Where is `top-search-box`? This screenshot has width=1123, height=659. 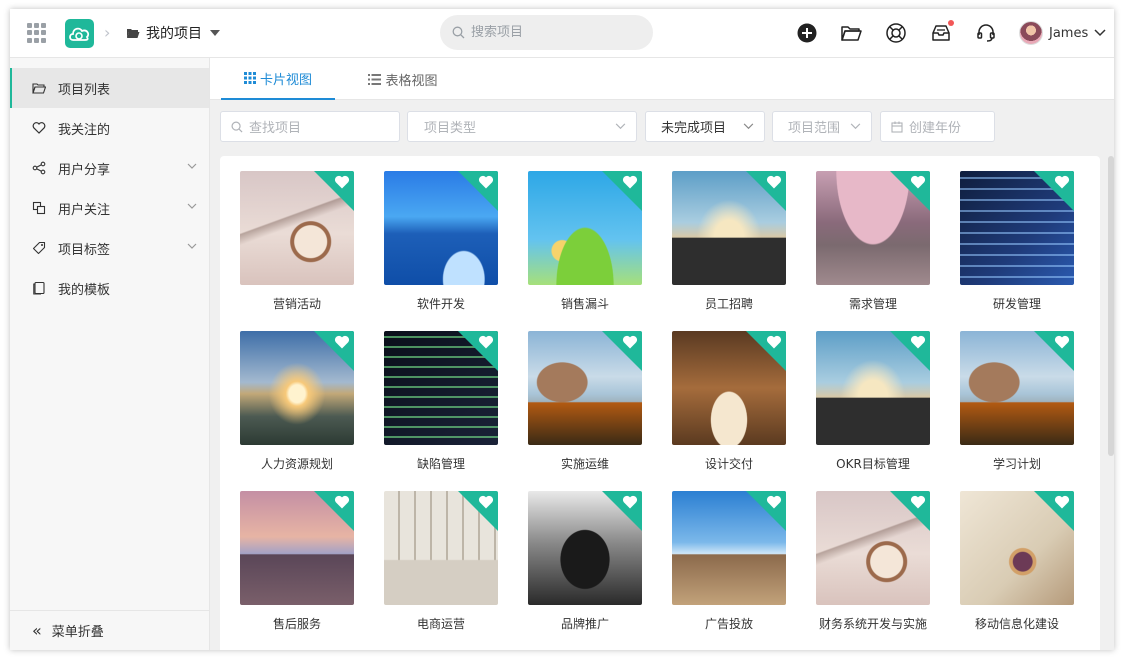 top-search-box is located at coordinates (546, 32).